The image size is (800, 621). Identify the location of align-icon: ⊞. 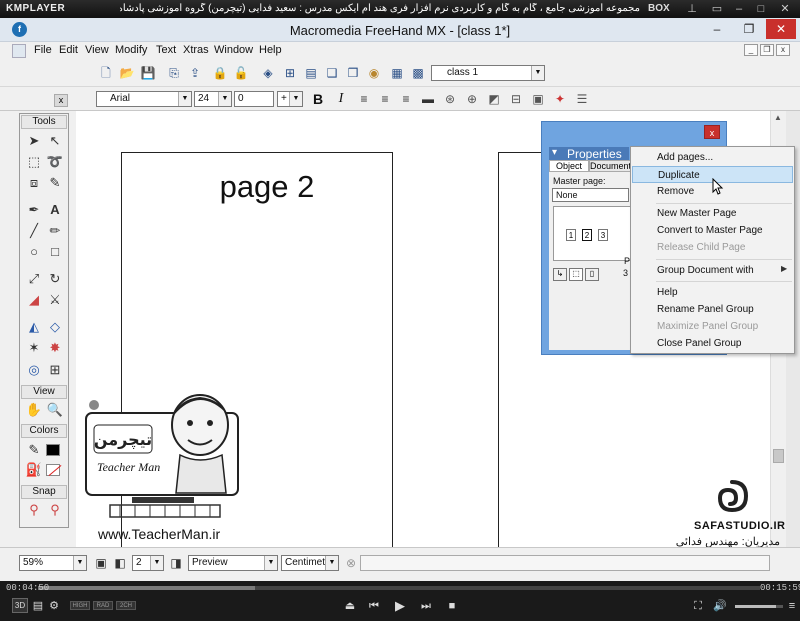
(290, 73).